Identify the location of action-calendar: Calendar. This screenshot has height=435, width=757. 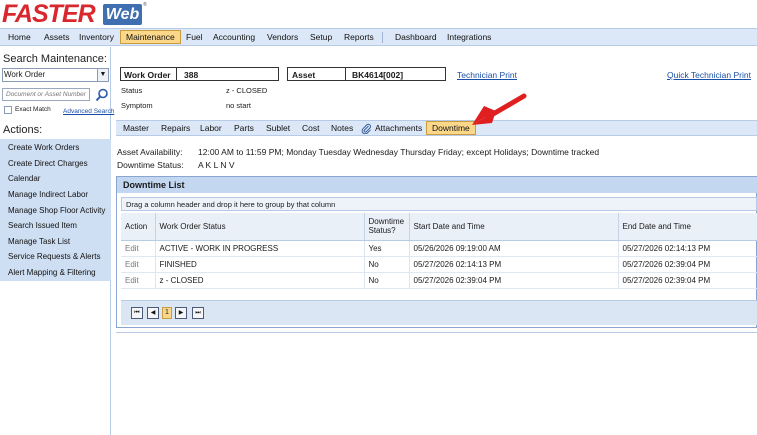
(24, 178).